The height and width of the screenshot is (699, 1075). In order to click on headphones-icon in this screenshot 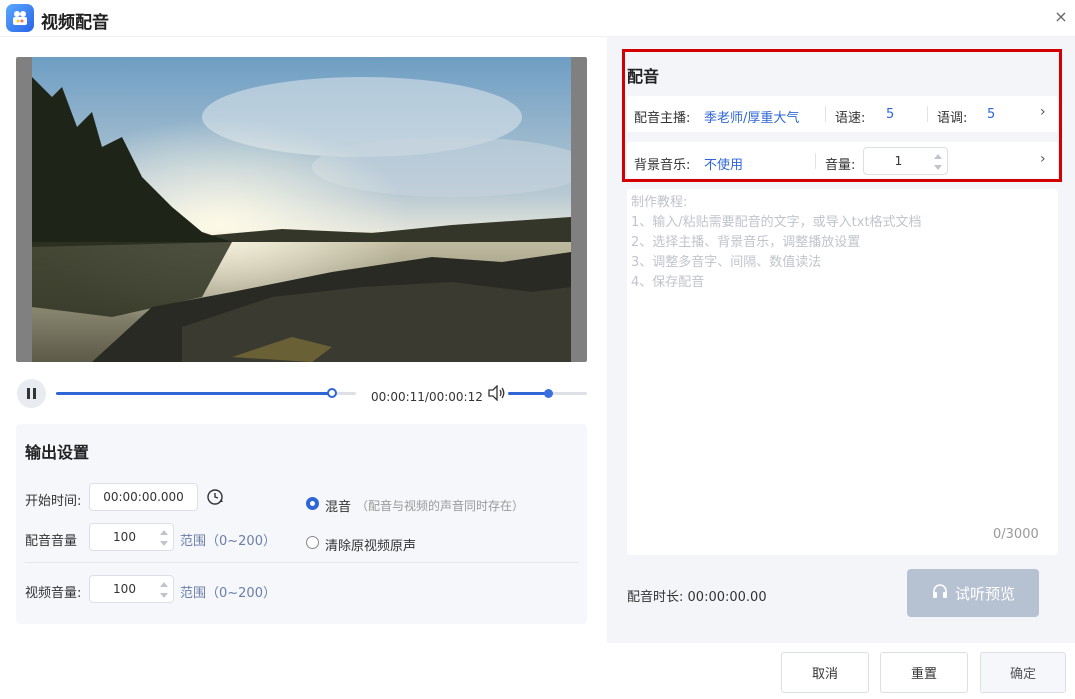, I will do `click(940, 593)`.